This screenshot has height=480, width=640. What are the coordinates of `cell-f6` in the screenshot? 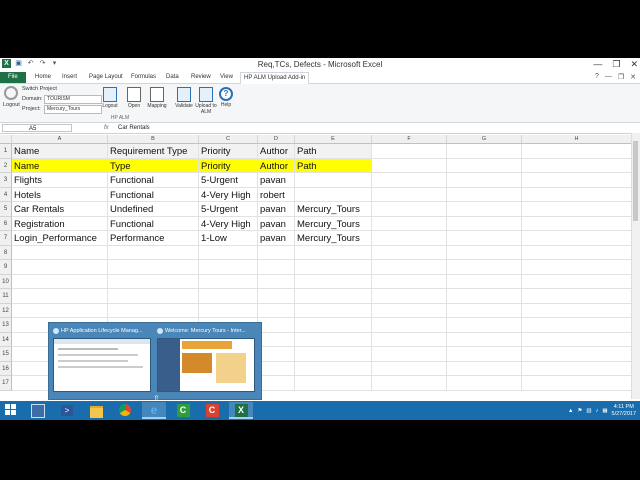 It's located at (409, 223).